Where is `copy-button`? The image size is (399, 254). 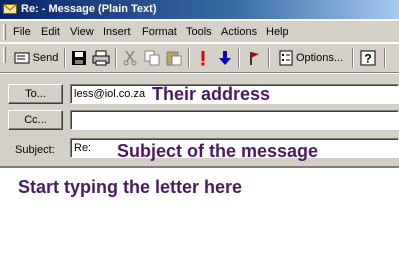
copy-button is located at coordinates (152, 58).